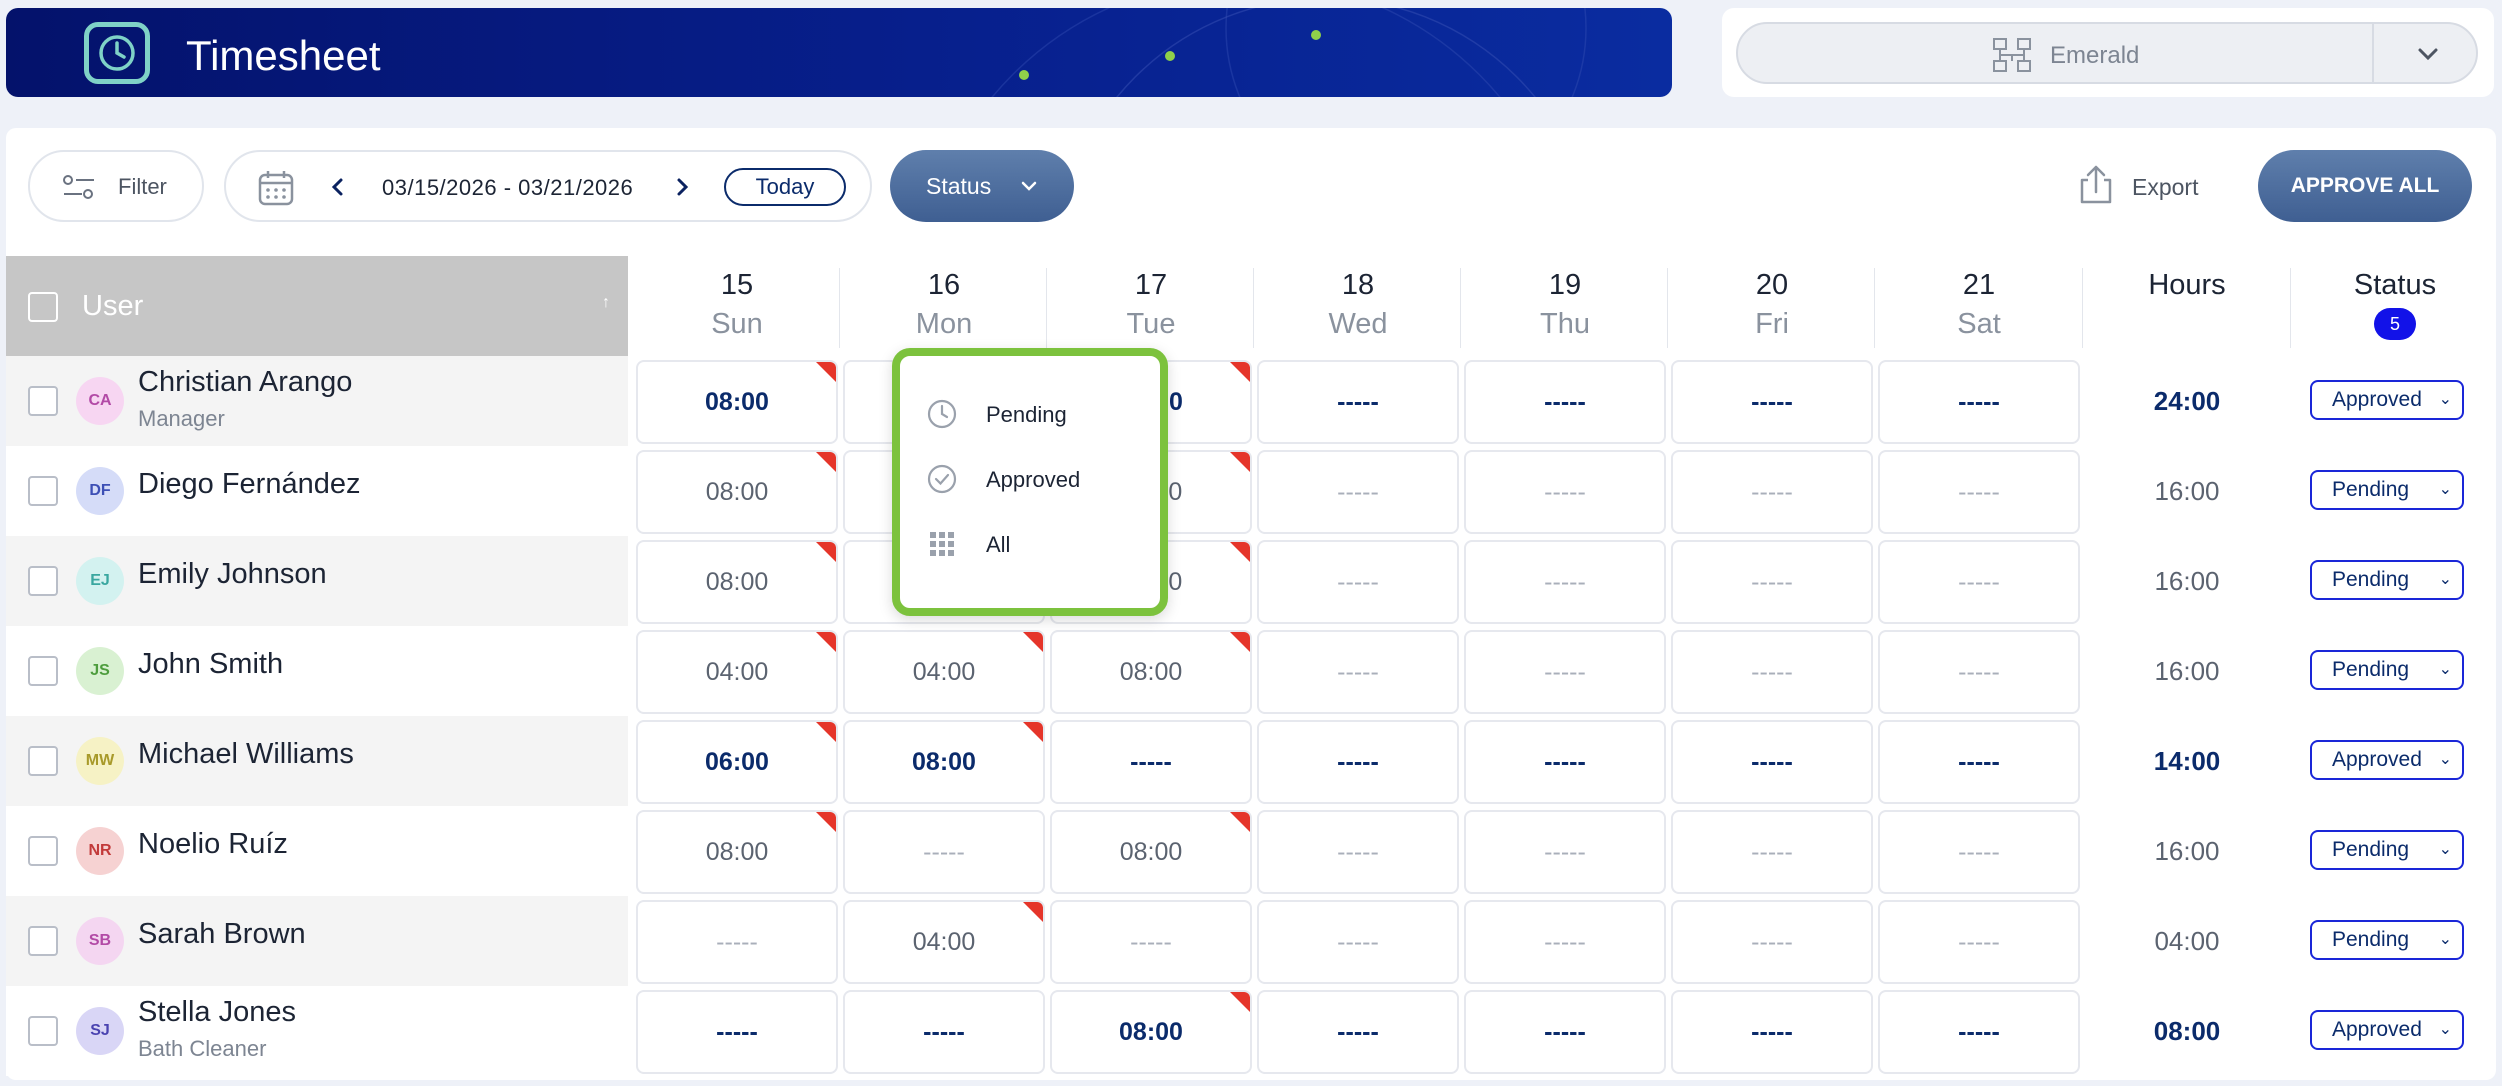 The height and width of the screenshot is (1086, 2502). I want to click on user-role: Manager, so click(181, 418).